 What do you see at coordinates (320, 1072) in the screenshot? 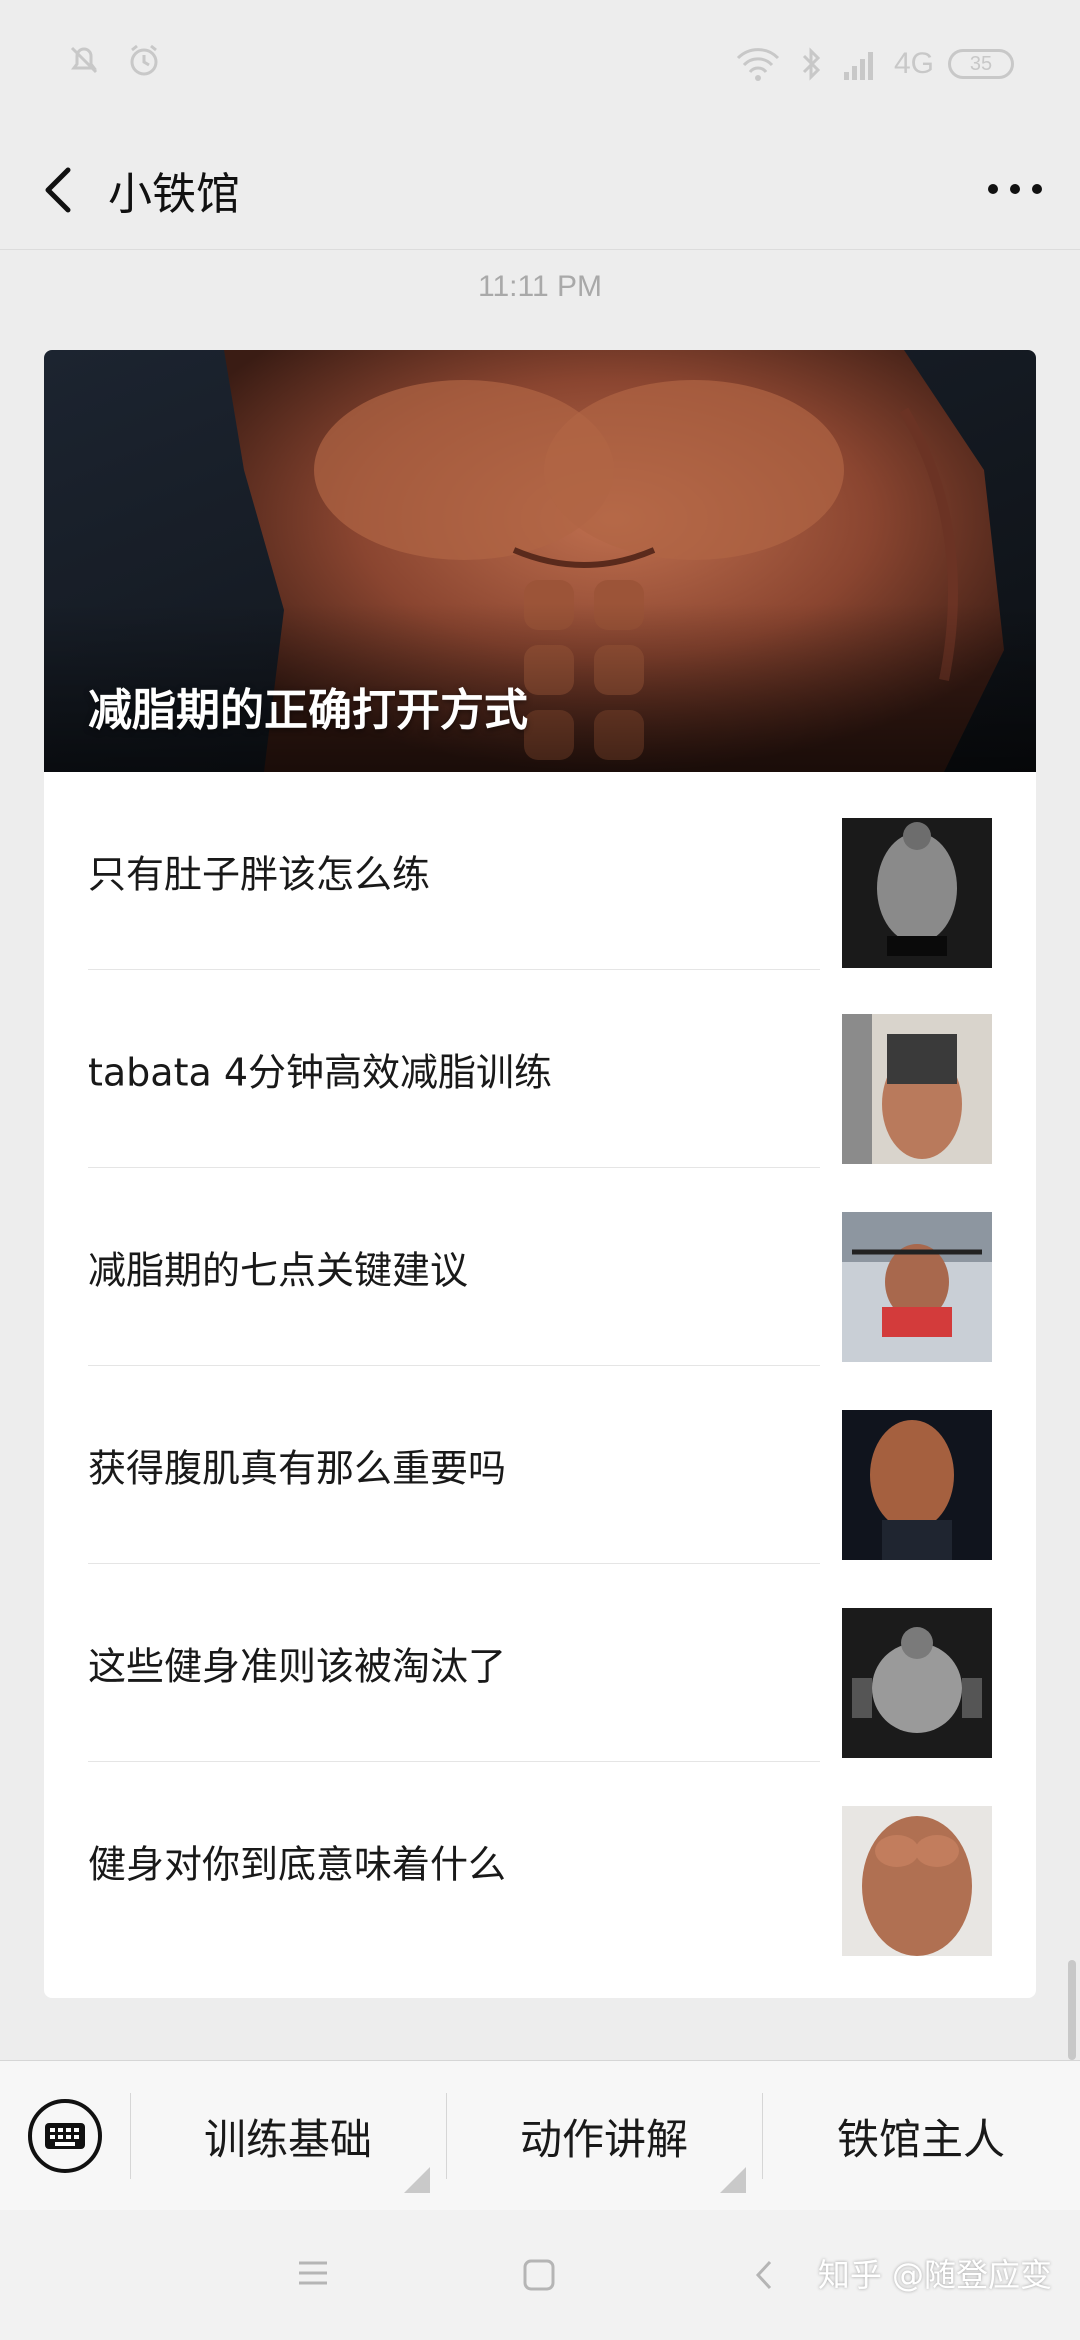
I see `article-title: tabata 4分钟高效减脂训练` at bounding box center [320, 1072].